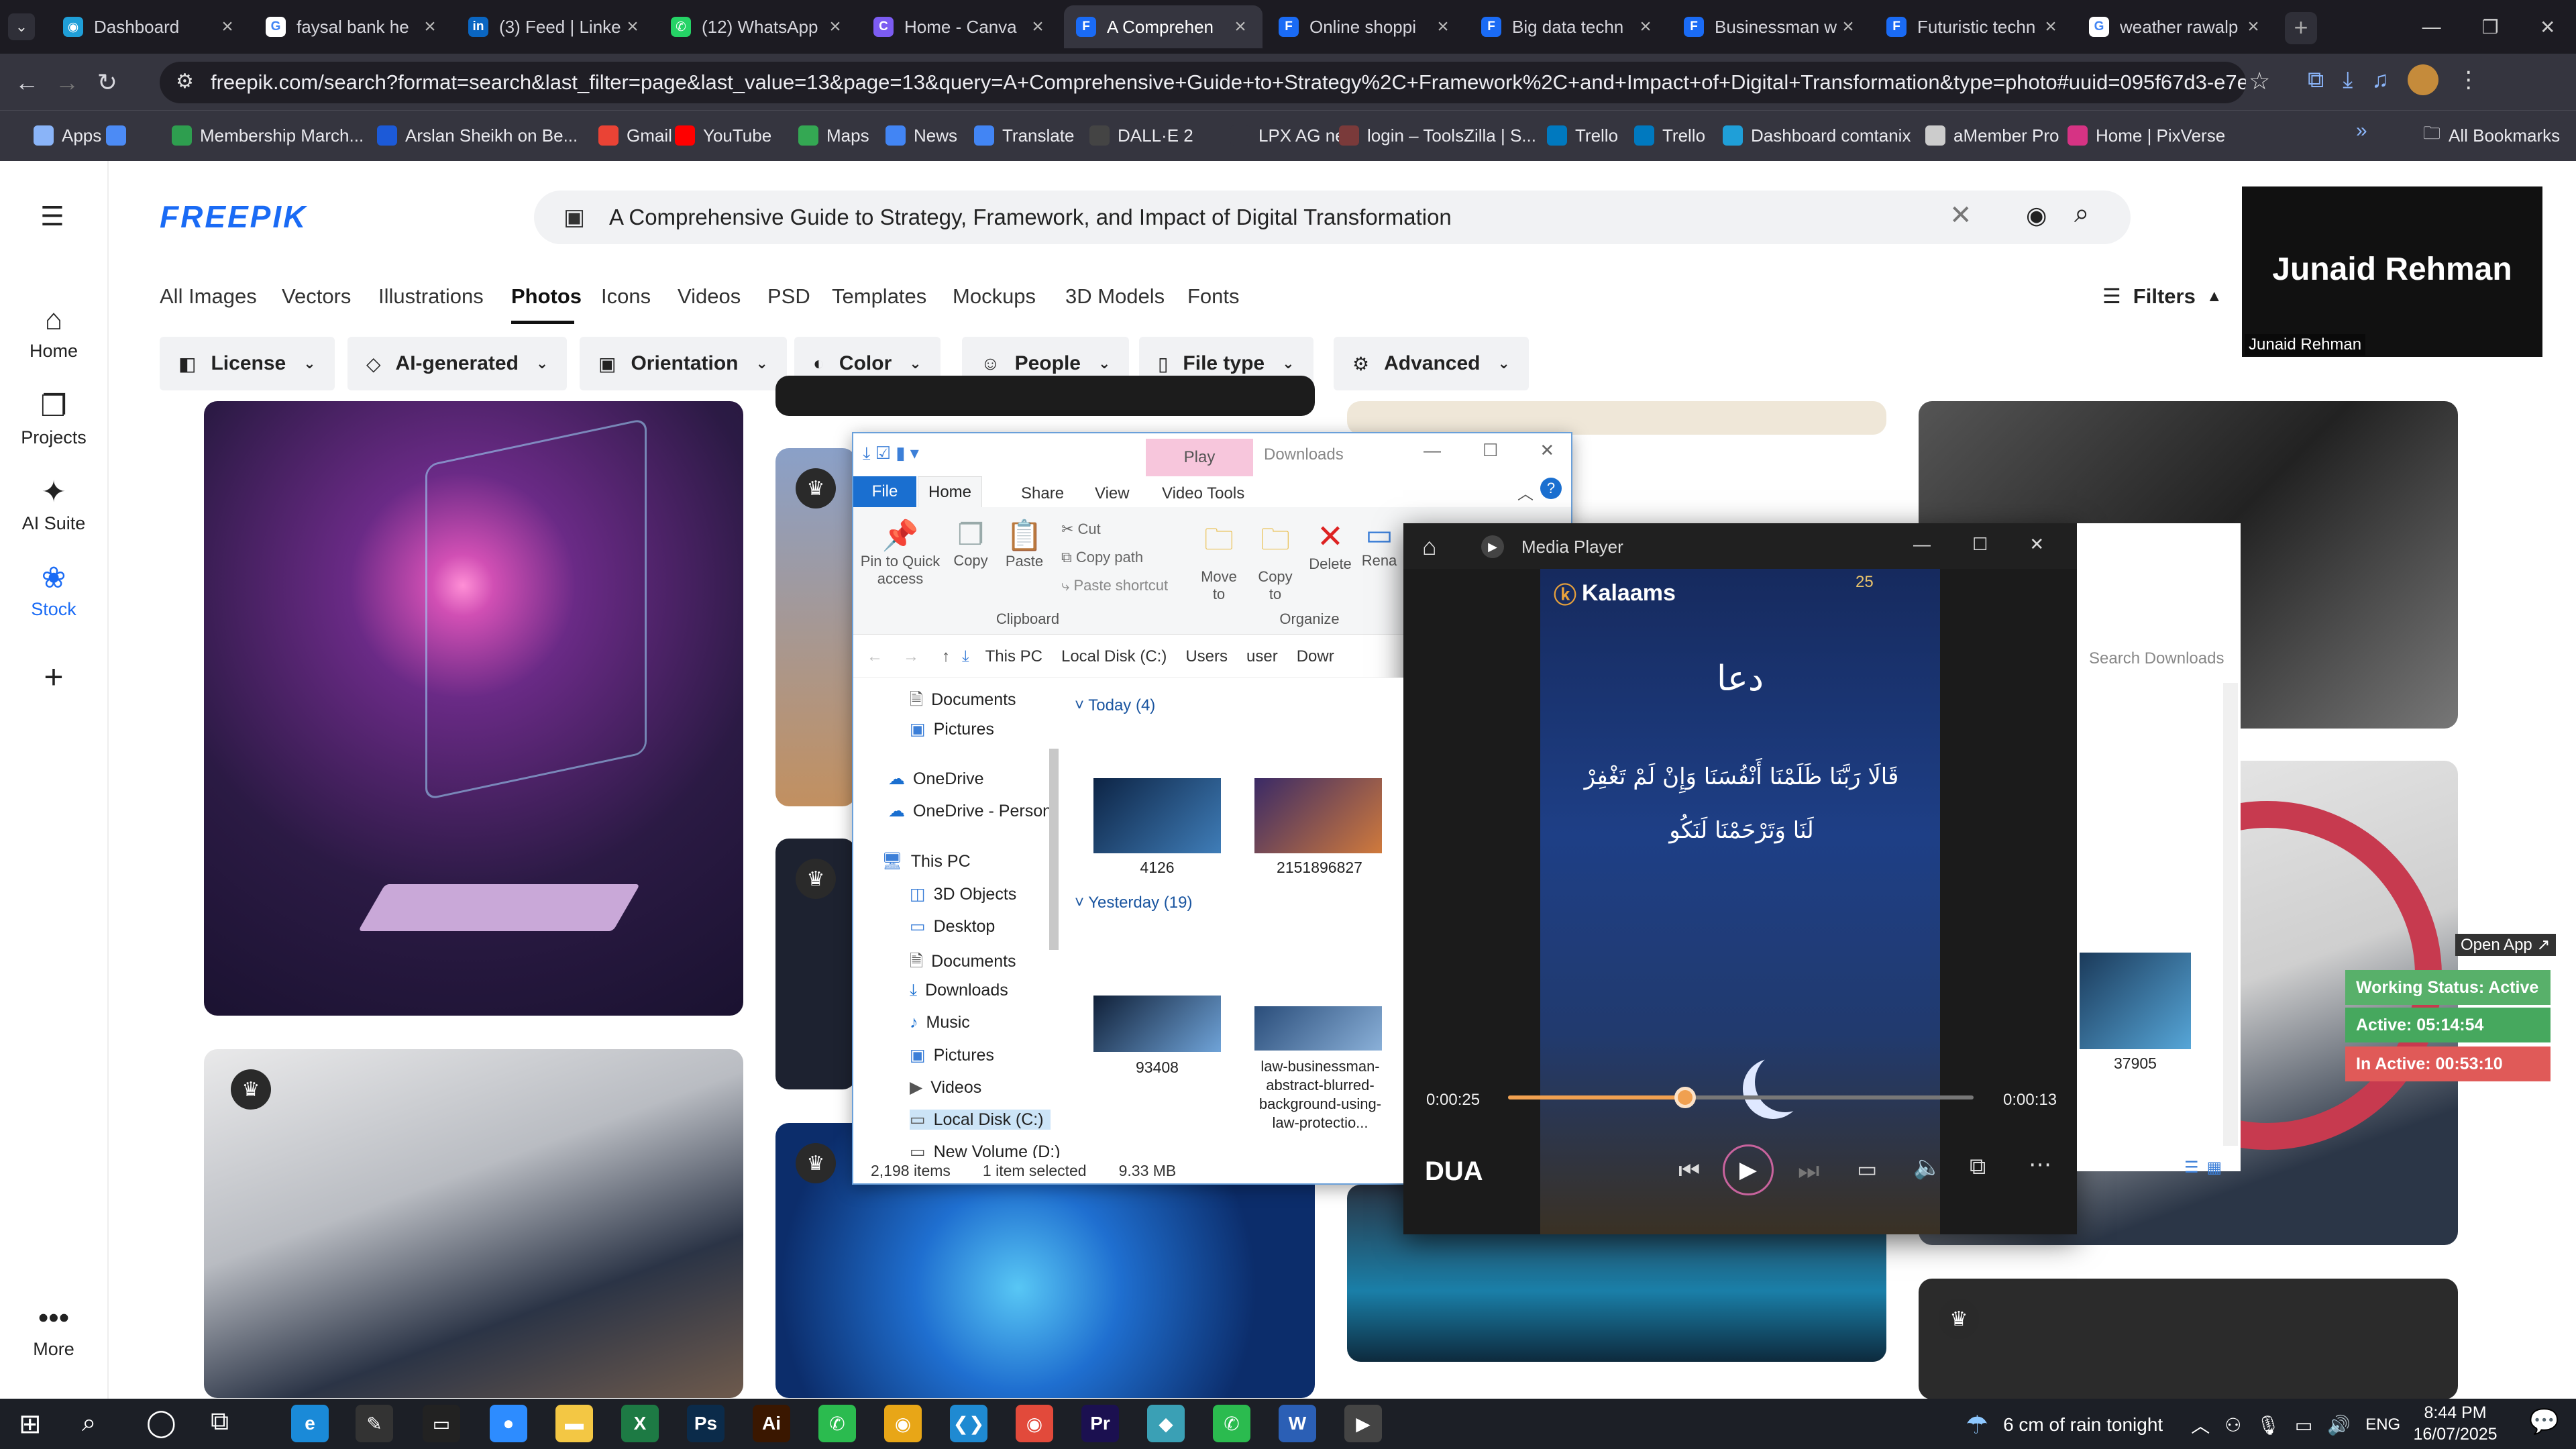  Describe the element at coordinates (1024, 544) in the screenshot. I see `paste-button: 📋 Paste` at that location.